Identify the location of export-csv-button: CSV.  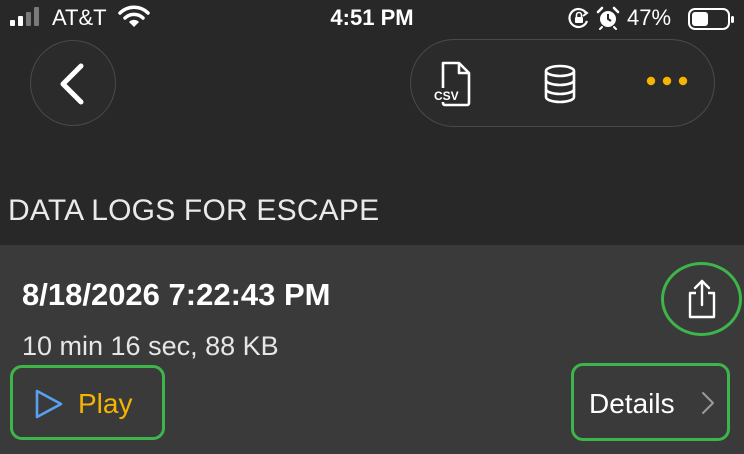
(453, 82).